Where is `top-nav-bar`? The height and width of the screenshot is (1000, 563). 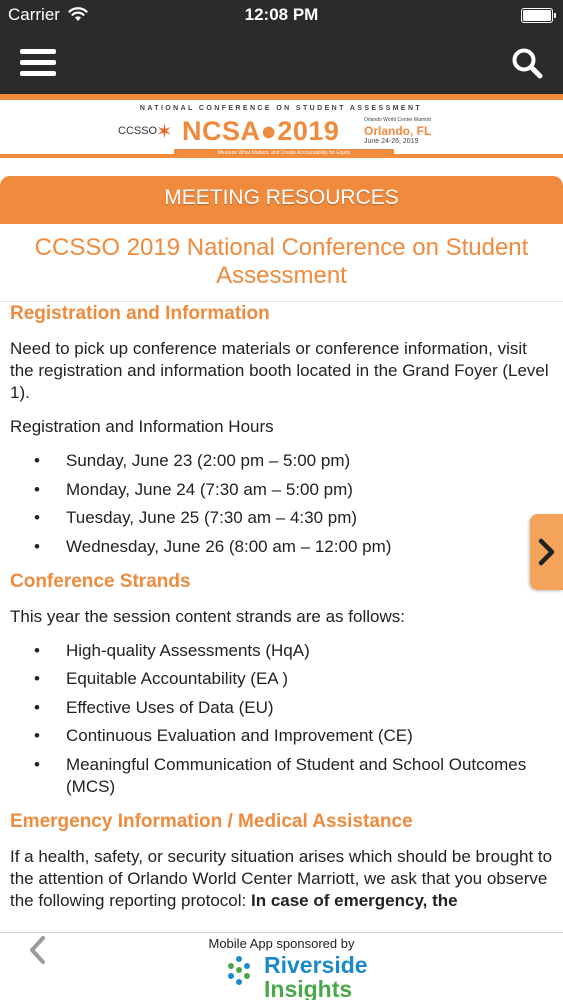
top-nav-bar is located at coordinates (281, 62).